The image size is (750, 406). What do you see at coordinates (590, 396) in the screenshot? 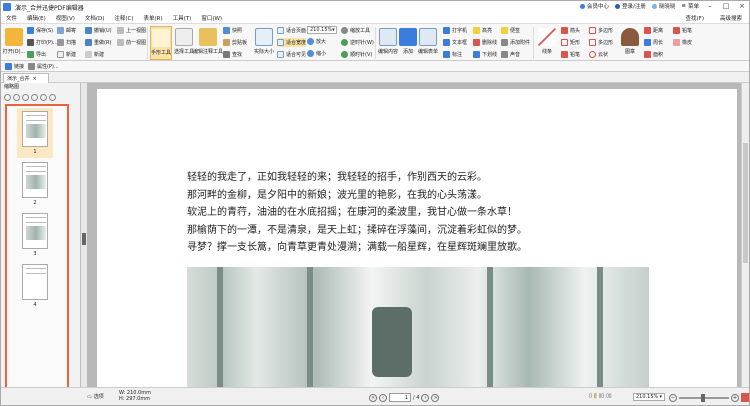
I see `single-page-icon: ▯` at bounding box center [590, 396].